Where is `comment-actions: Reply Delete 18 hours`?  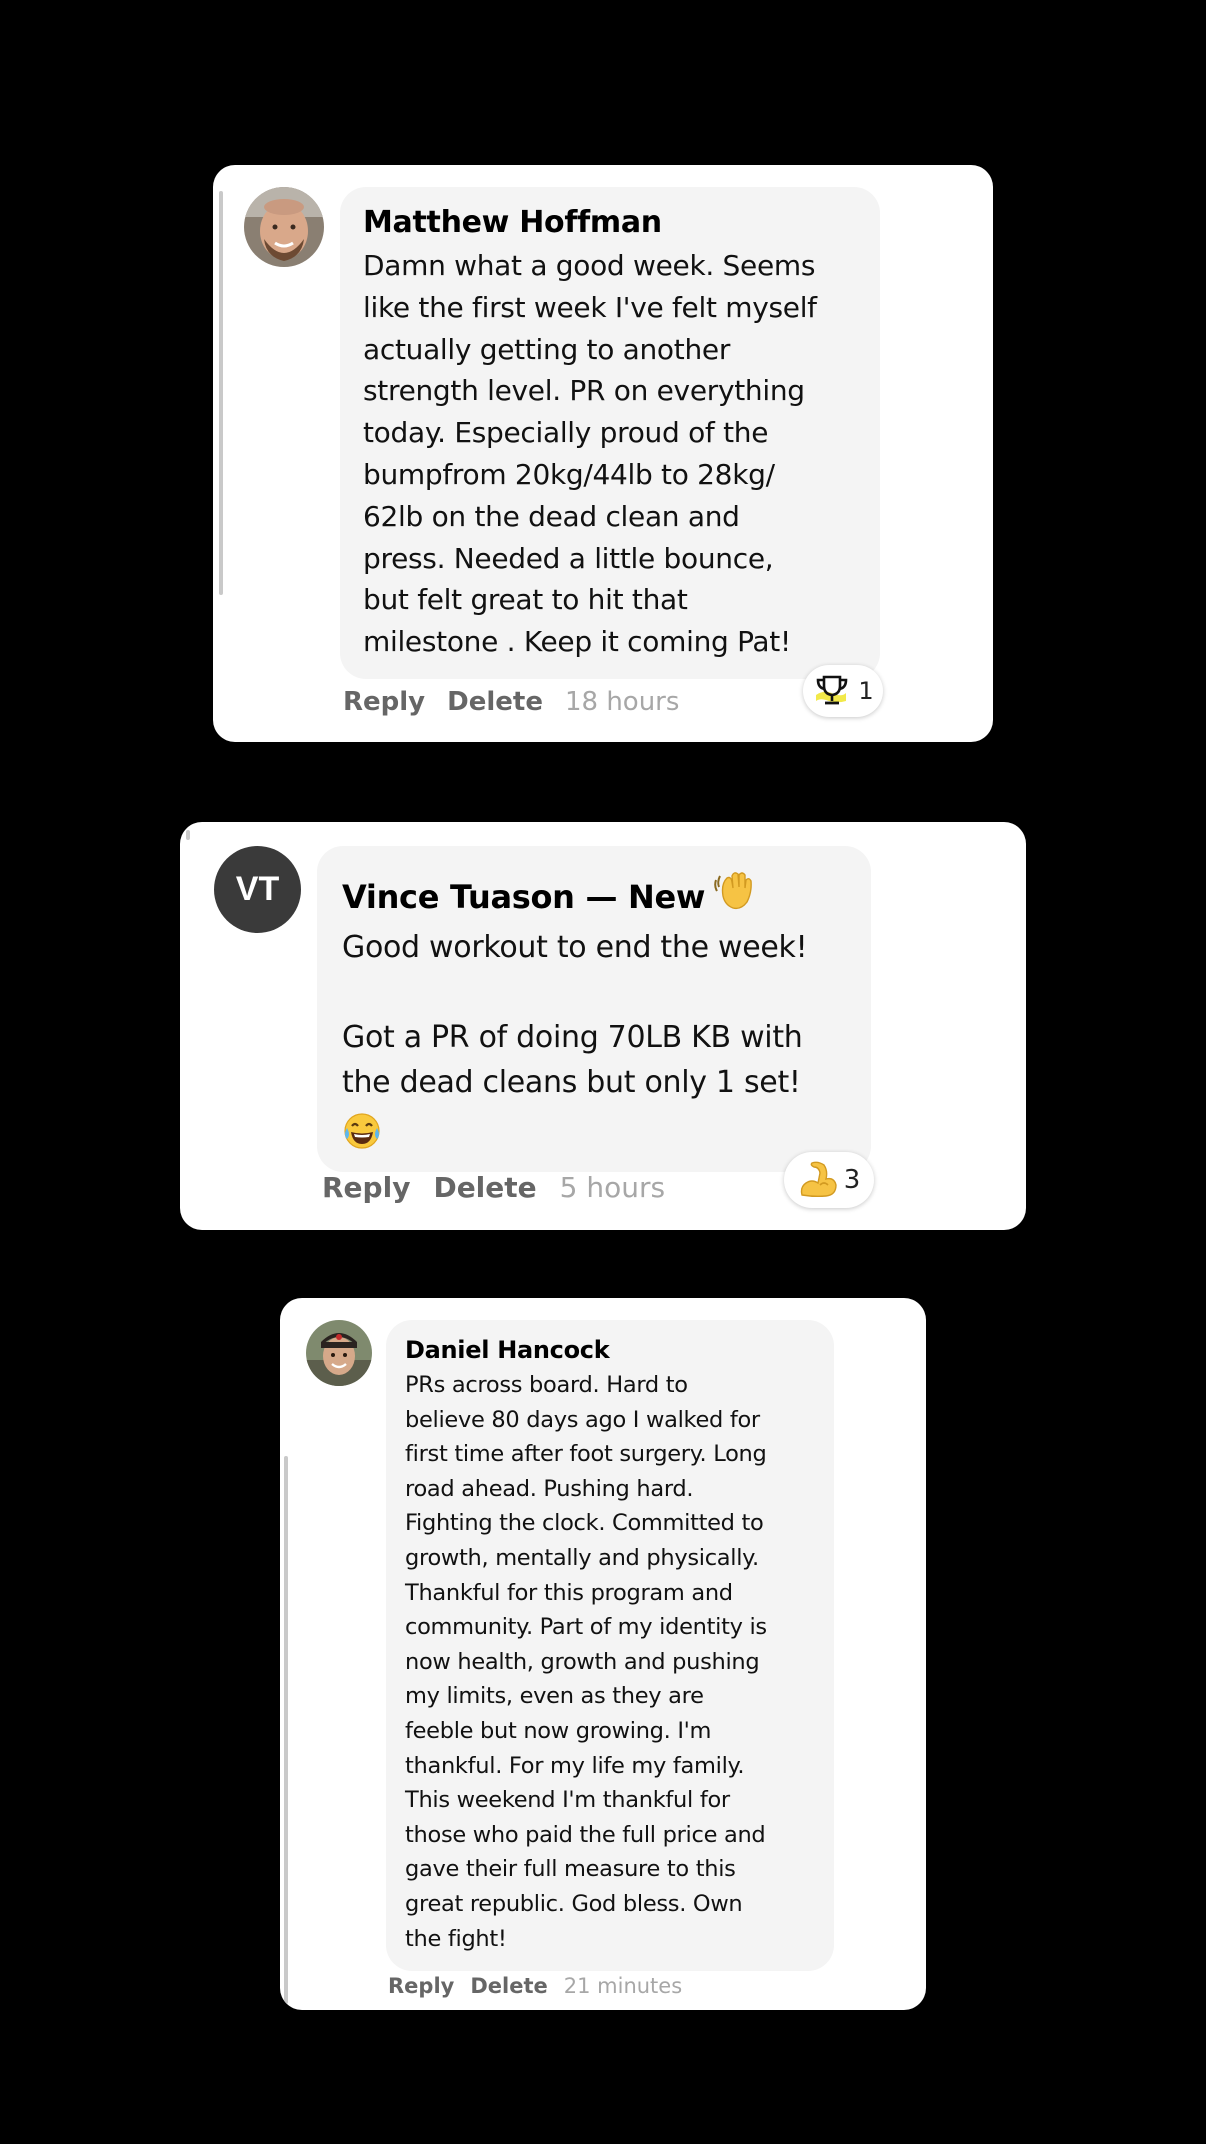 comment-actions: Reply Delete 18 hours is located at coordinates (511, 702).